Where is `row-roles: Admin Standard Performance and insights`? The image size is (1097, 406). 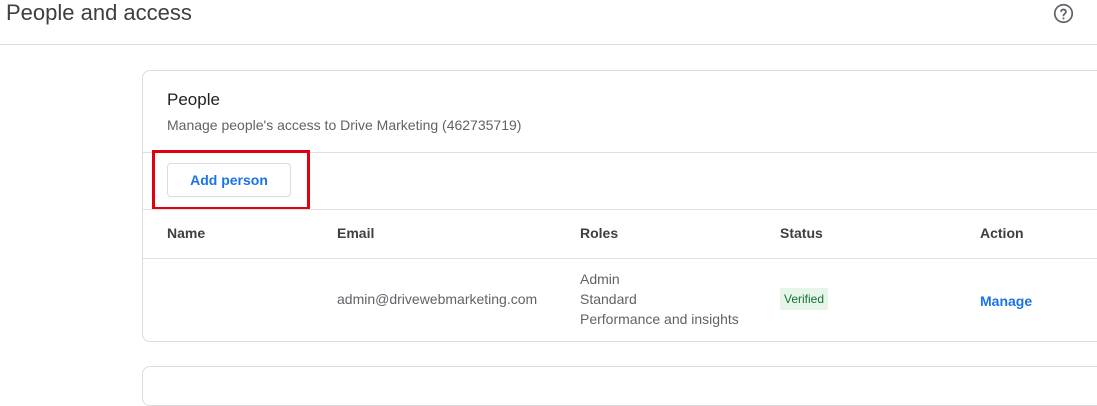
row-roles: Admin Standard Performance and insights is located at coordinates (659, 299).